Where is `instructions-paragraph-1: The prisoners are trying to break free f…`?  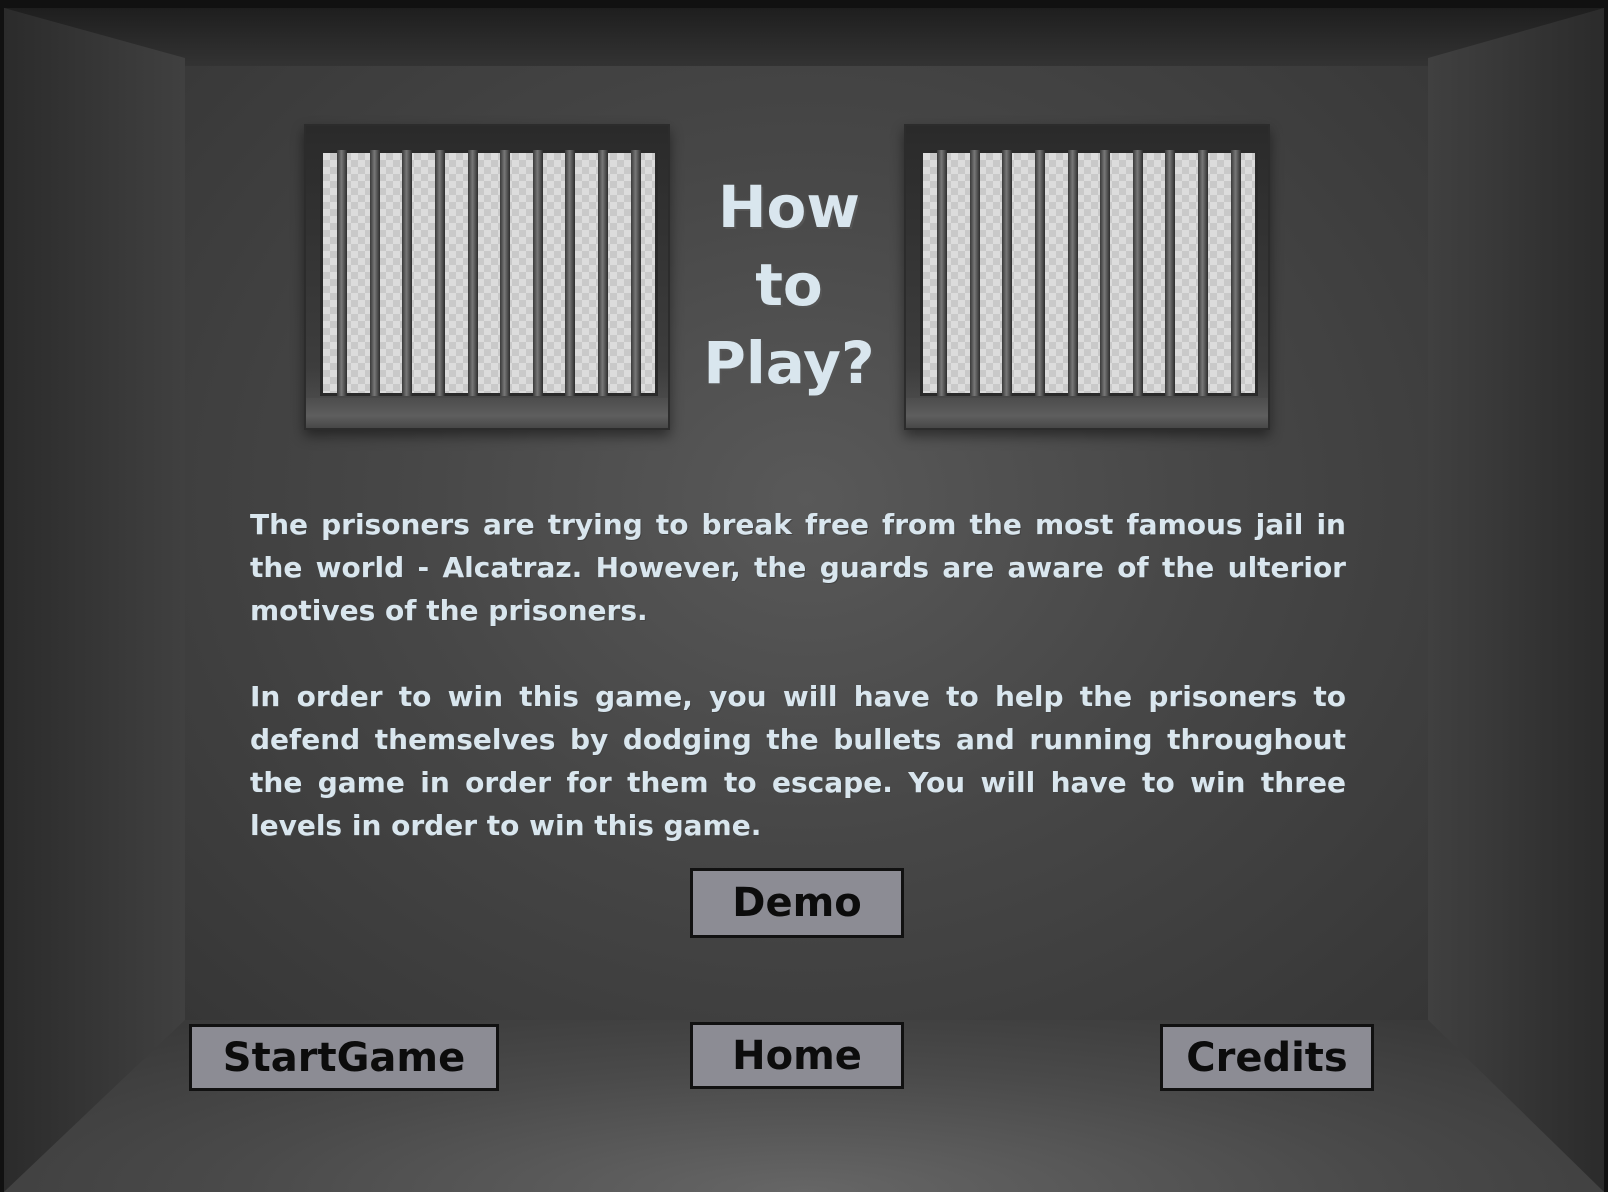 instructions-paragraph-1: The prisoners are trying to break free f… is located at coordinates (798, 567).